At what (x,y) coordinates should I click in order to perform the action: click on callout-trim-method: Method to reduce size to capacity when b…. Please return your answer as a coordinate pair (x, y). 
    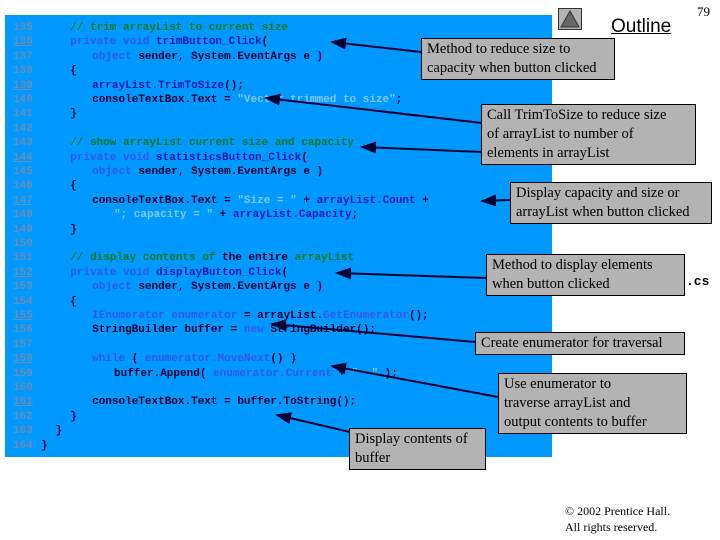
    Looking at the image, I should click on (518, 59).